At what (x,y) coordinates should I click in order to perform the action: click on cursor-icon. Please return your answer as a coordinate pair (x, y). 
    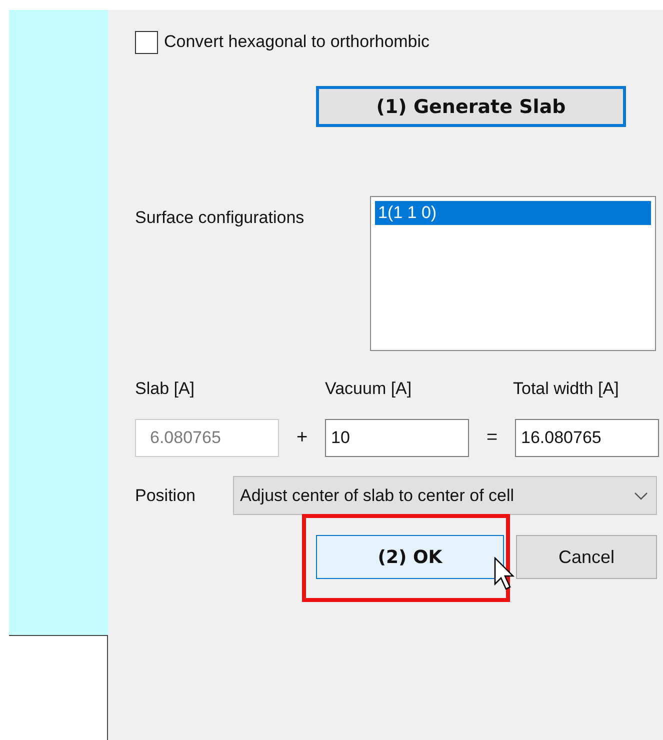
    Looking at the image, I should click on (505, 574).